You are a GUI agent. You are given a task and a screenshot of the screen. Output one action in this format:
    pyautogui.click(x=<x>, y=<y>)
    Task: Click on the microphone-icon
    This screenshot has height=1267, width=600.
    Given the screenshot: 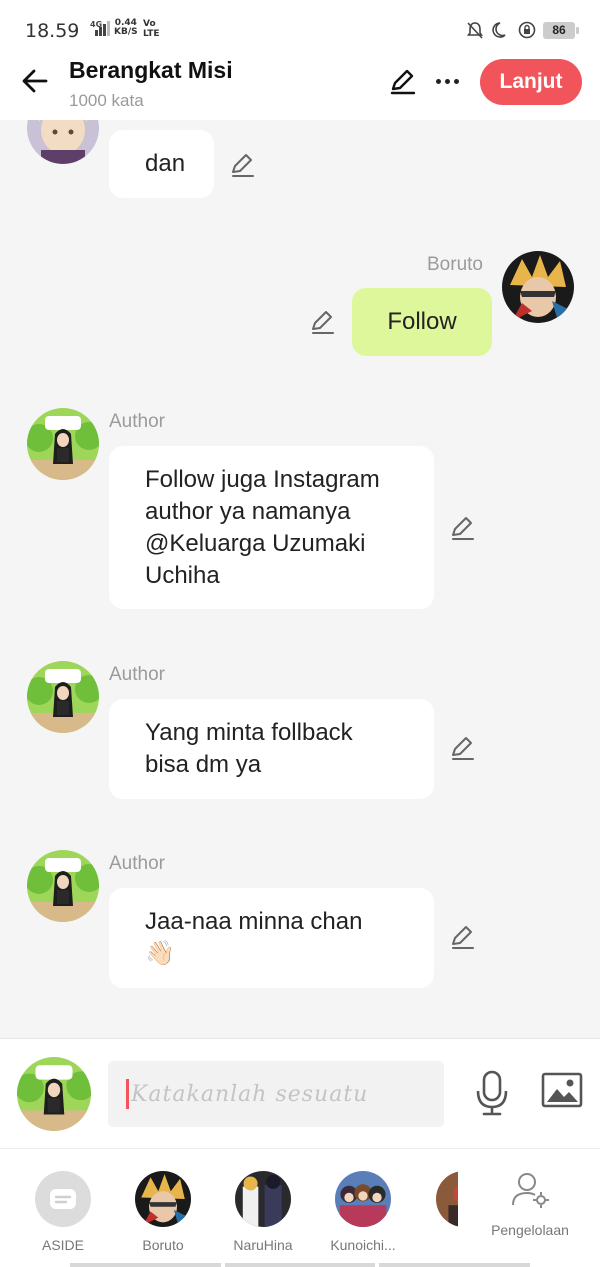 What is the action you would take?
    pyautogui.click(x=492, y=1093)
    